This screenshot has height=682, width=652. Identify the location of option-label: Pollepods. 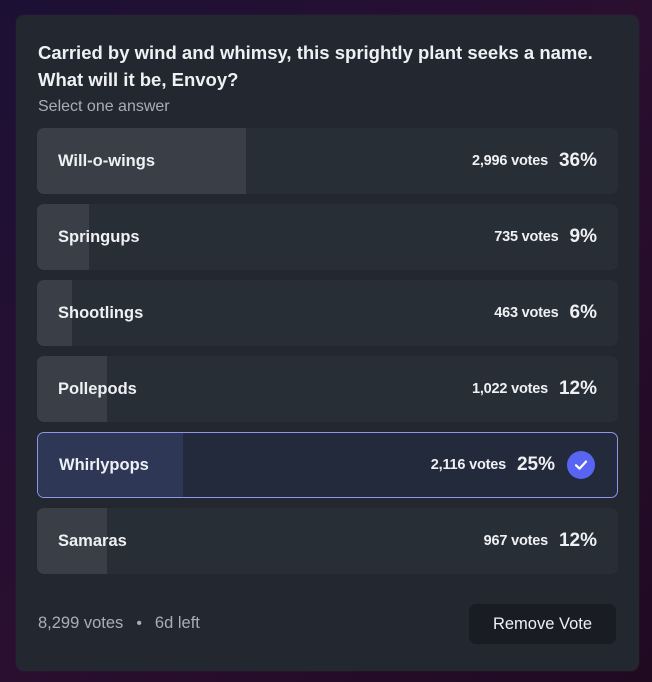
(97, 389).